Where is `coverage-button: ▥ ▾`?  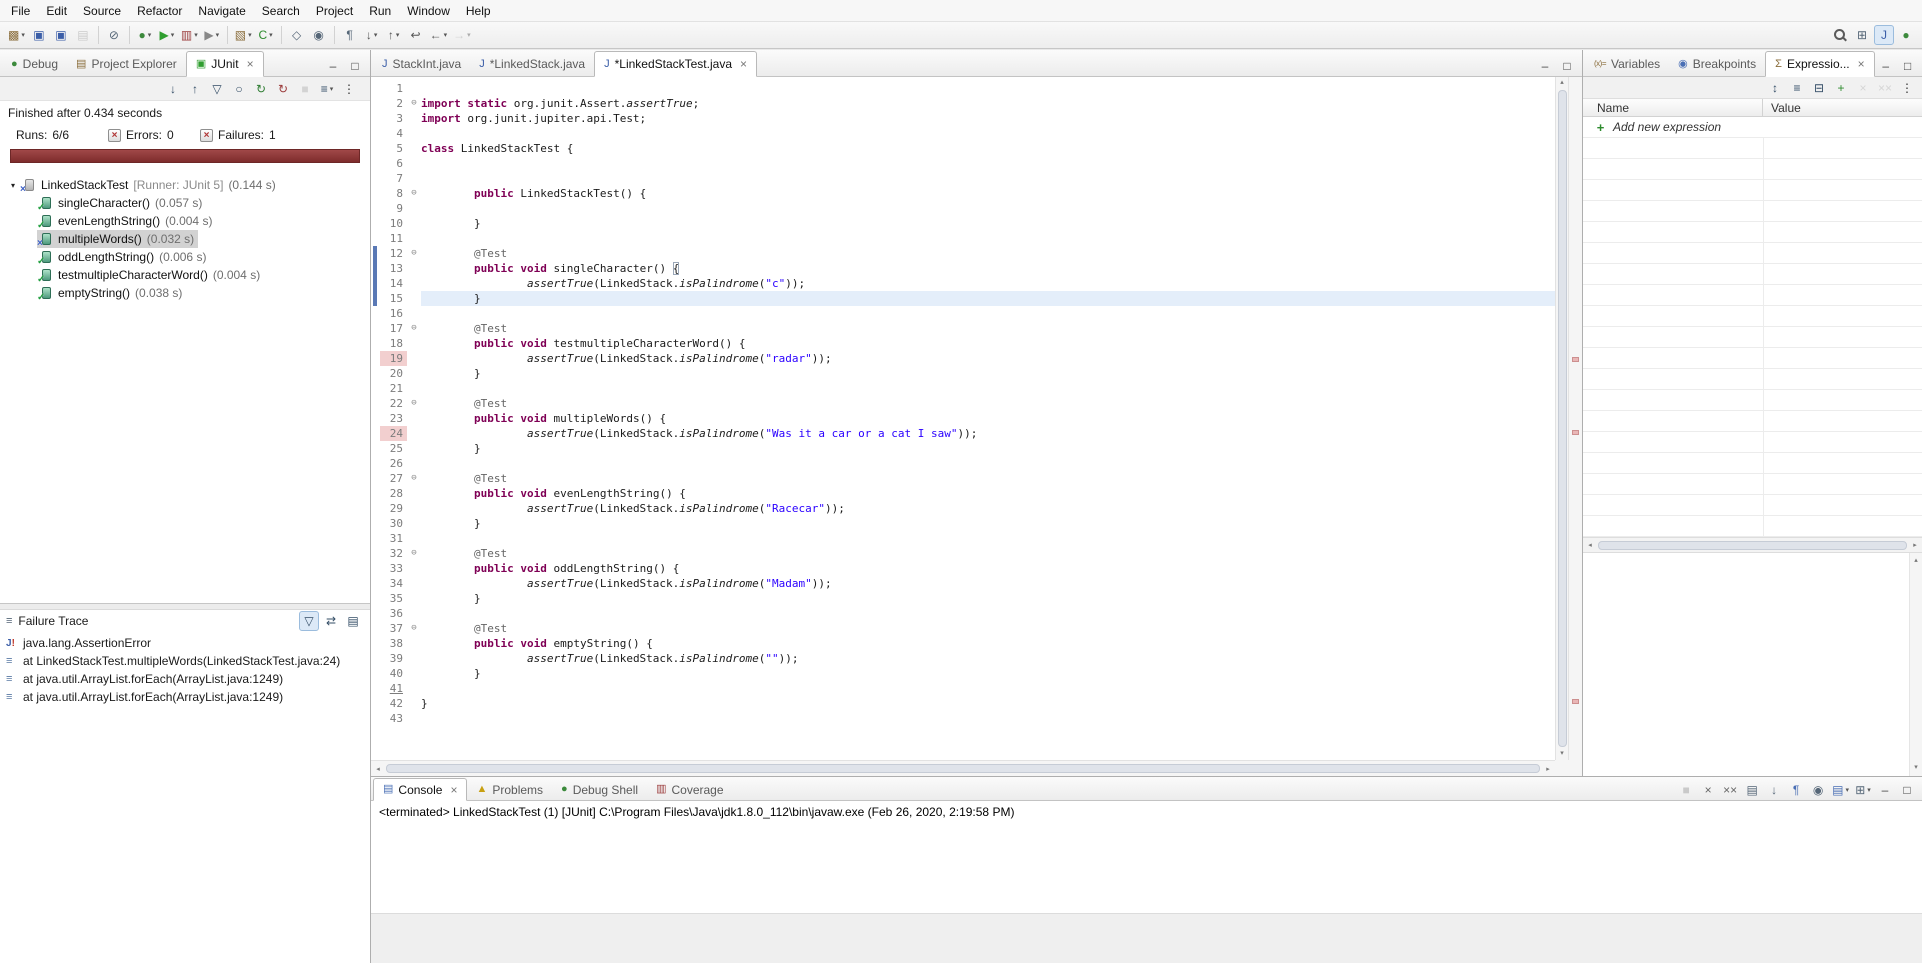 coverage-button: ▥ ▾ is located at coordinates (189, 35).